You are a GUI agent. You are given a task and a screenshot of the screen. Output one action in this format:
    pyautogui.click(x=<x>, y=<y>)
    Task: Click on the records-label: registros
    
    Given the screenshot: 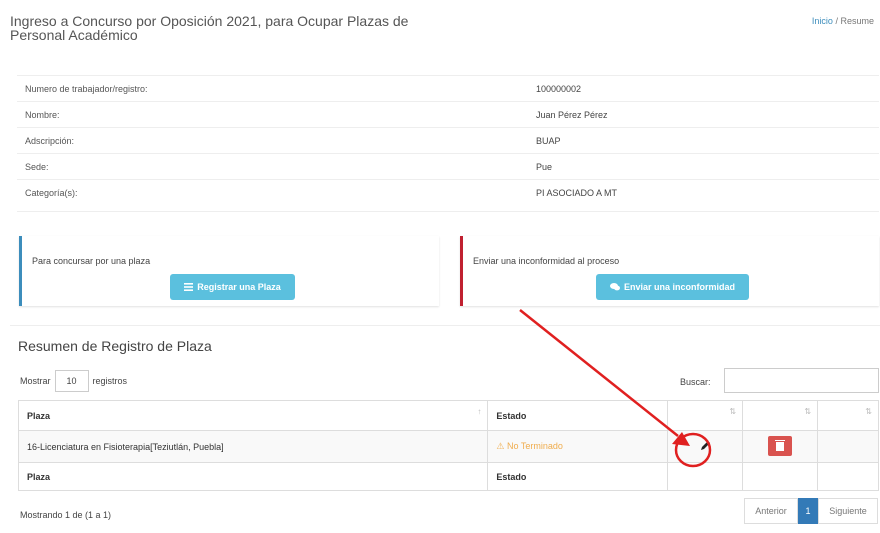 What is the action you would take?
    pyautogui.click(x=110, y=381)
    